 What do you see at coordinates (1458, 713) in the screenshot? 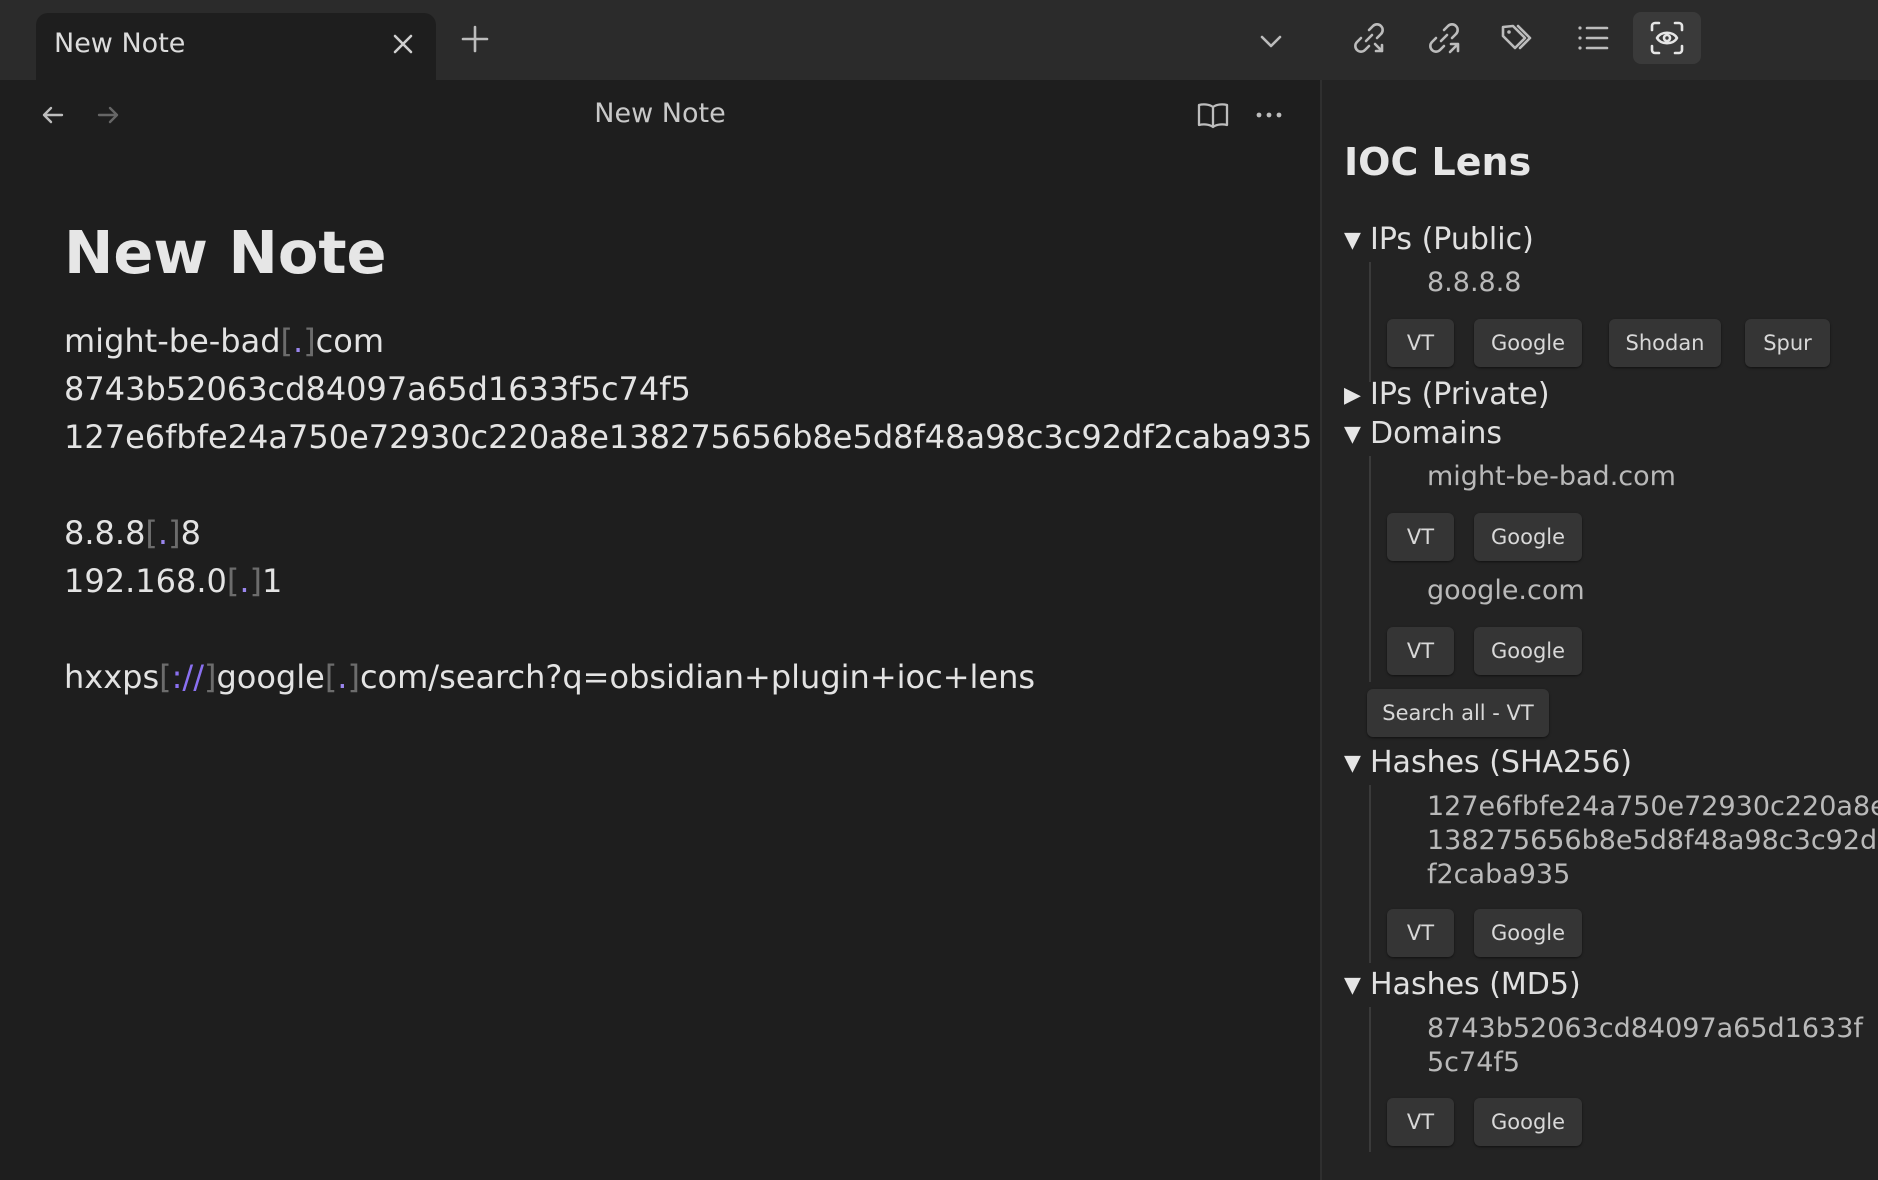
I see `search-all-vt-button: Search all - VT` at bounding box center [1458, 713].